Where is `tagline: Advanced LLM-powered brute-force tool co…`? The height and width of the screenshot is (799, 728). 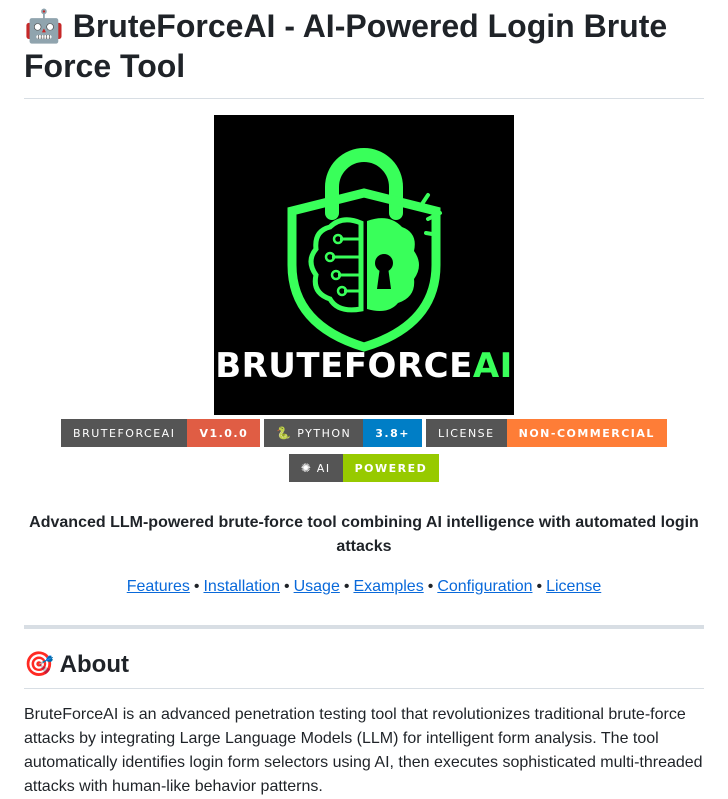
tagline: Advanced LLM-powered brute-force tool co… is located at coordinates (364, 534).